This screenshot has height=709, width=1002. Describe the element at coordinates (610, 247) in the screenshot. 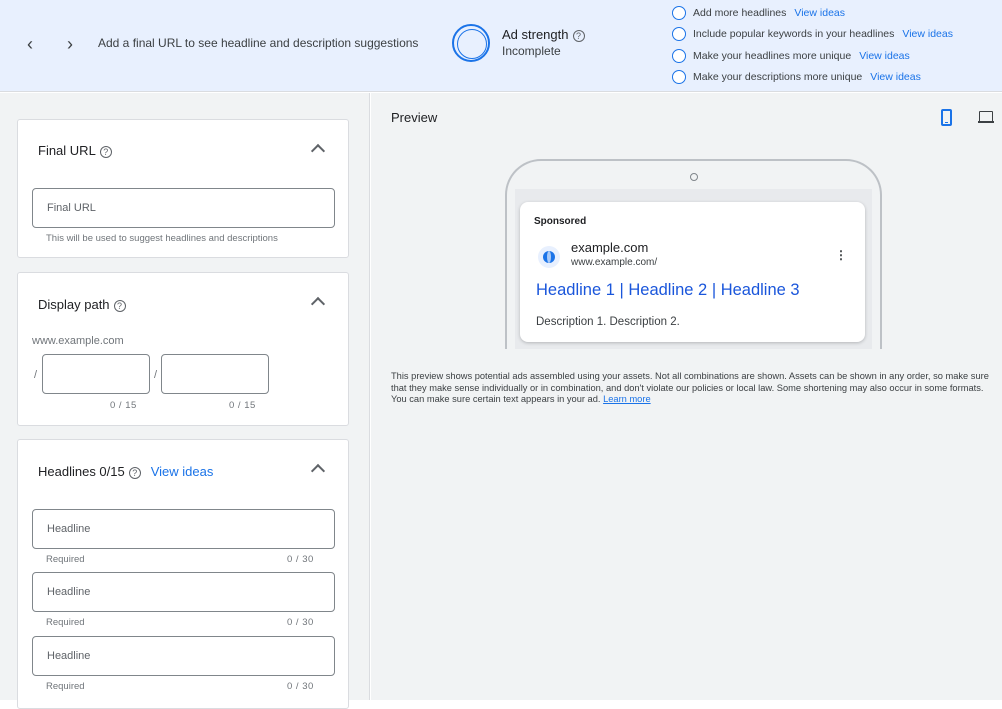

I see `ad-domain: example.com` at that location.